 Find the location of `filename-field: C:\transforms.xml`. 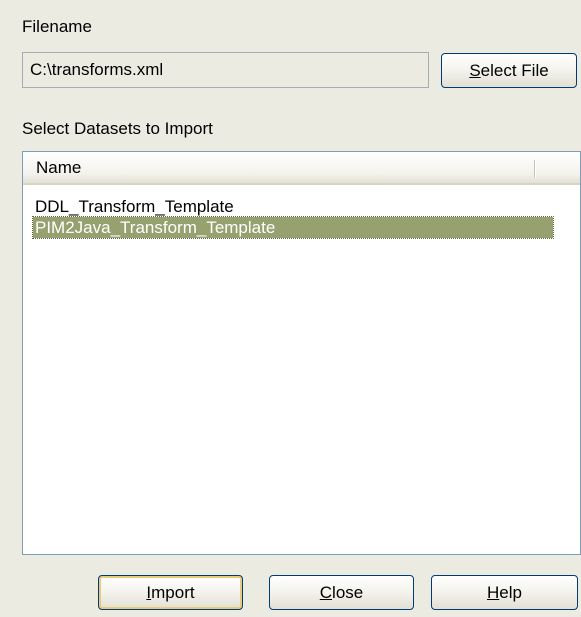

filename-field: C:\transforms.xml is located at coordinates (225, 70).